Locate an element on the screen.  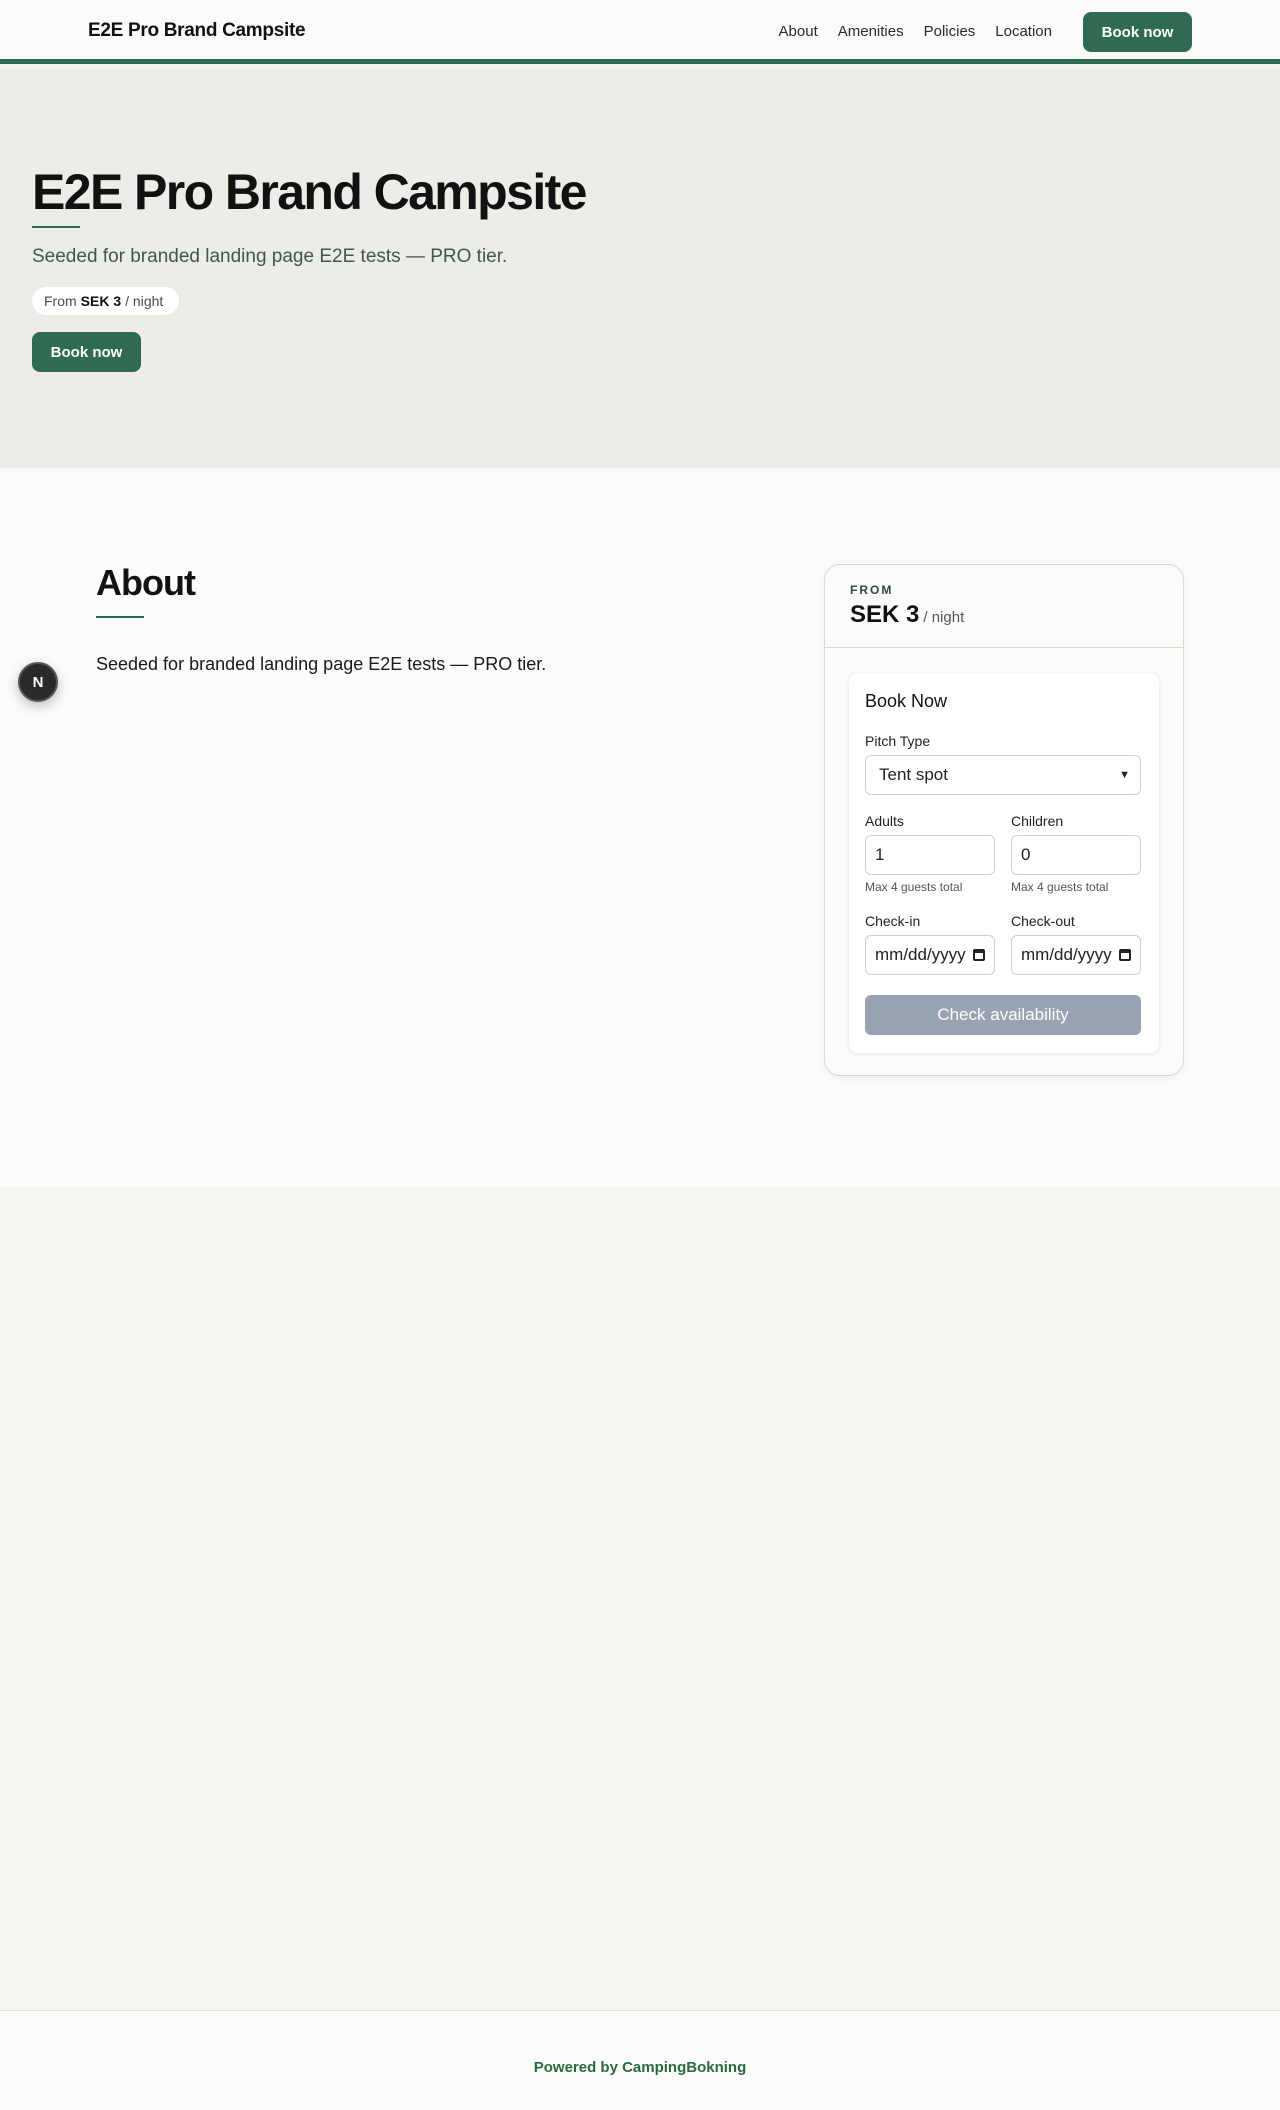
checkout-placeholder: mm/dd/yyyy is located at coordinates (1066, 954).